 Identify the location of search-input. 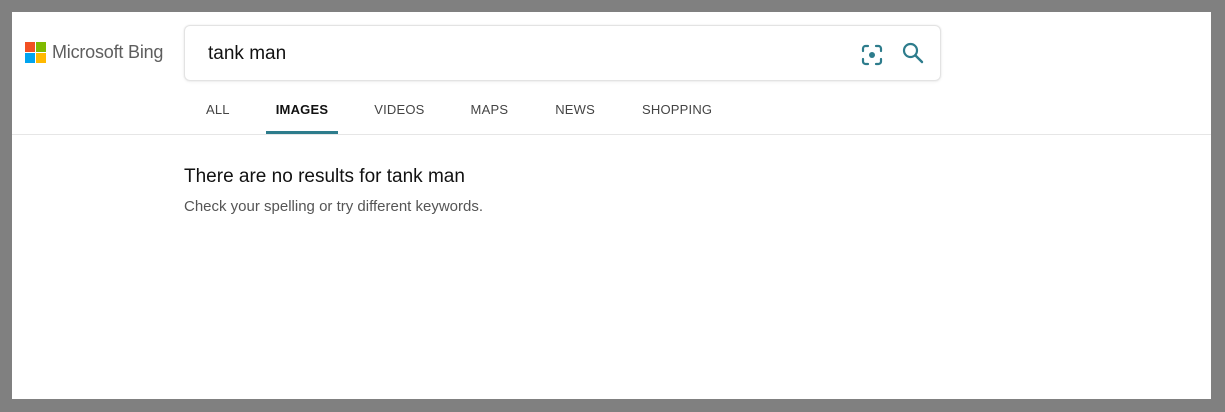
(508, 54).